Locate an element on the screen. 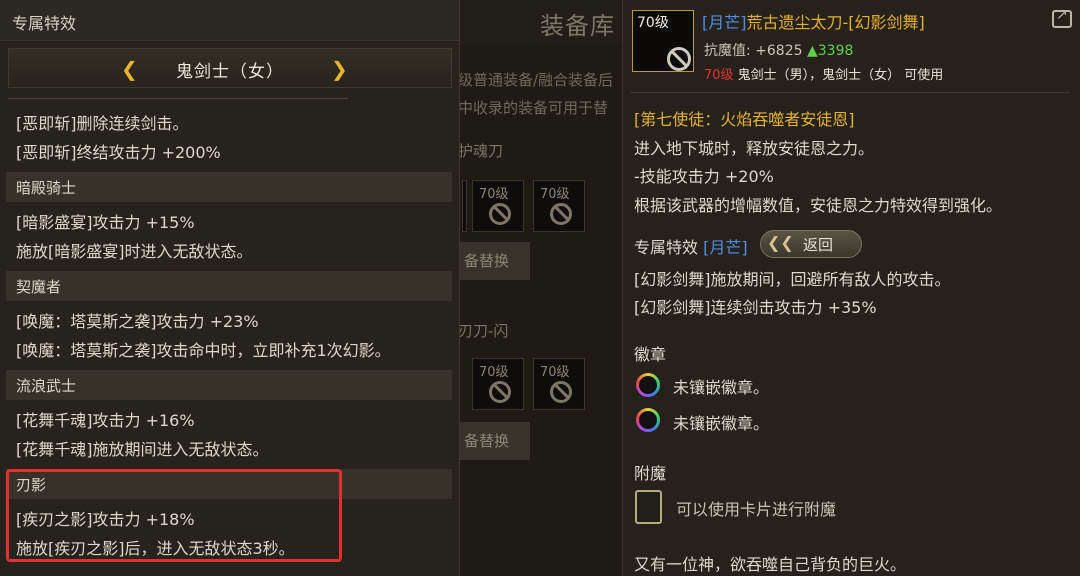  double-chevron-left-icon: ❮❮ is located at coordinates (780, 242).